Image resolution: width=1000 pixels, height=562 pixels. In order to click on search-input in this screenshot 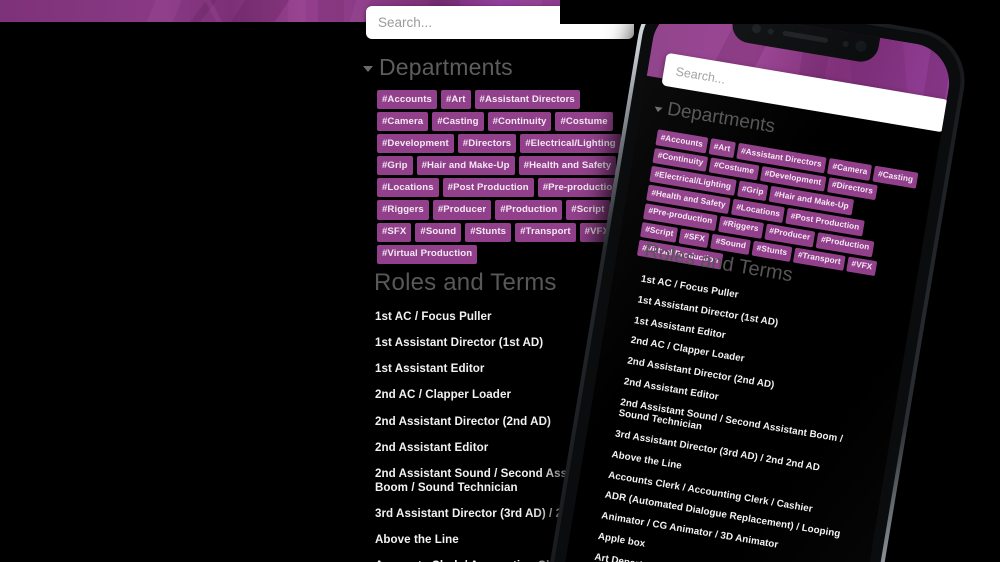, I will do `click(500, 22)`.